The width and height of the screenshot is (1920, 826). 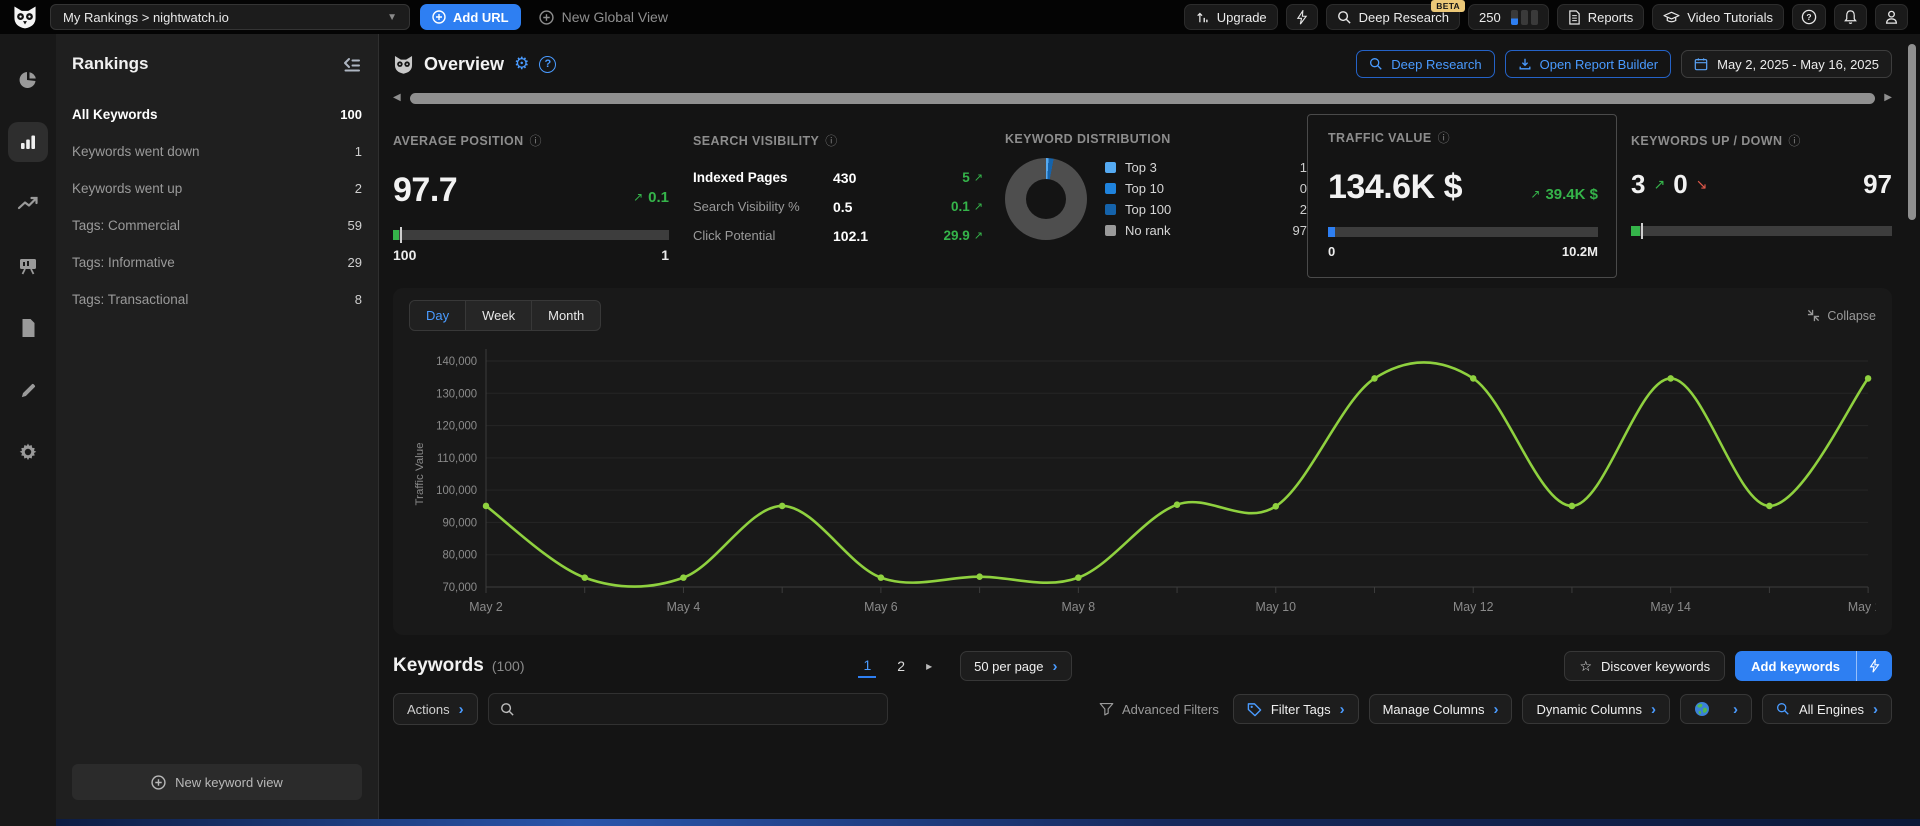 I want to click on upgrade-icon, so click(x=1202, y=17).